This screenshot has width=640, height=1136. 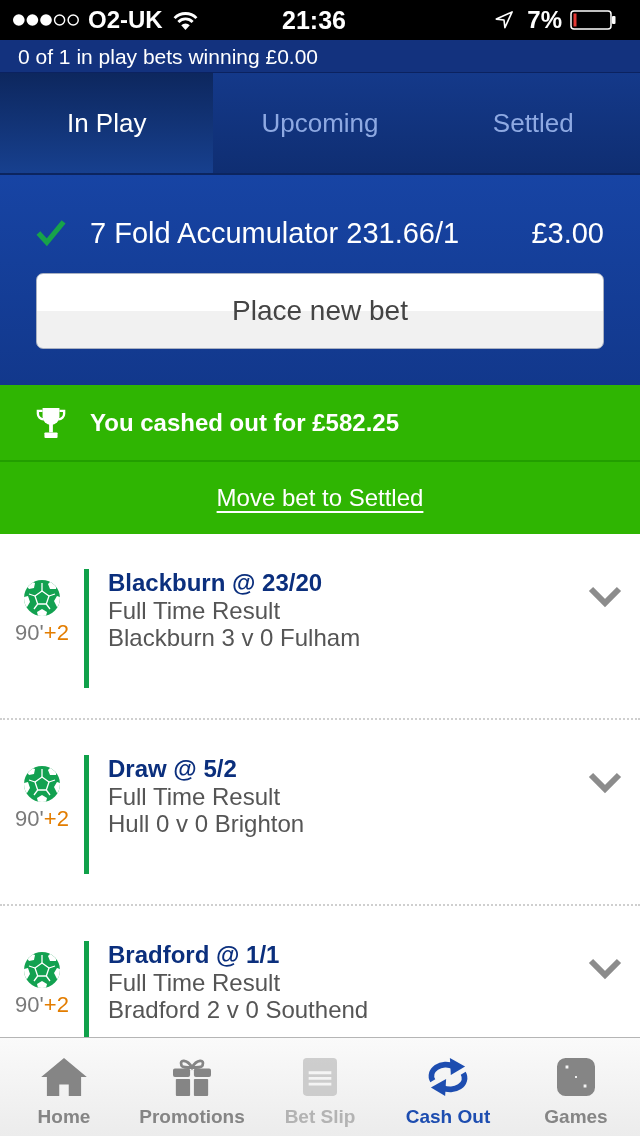 What do you see at coordinates (576, 1077) in the screenshot?
I see `dice-icon` at bounding box center [576, 1077].